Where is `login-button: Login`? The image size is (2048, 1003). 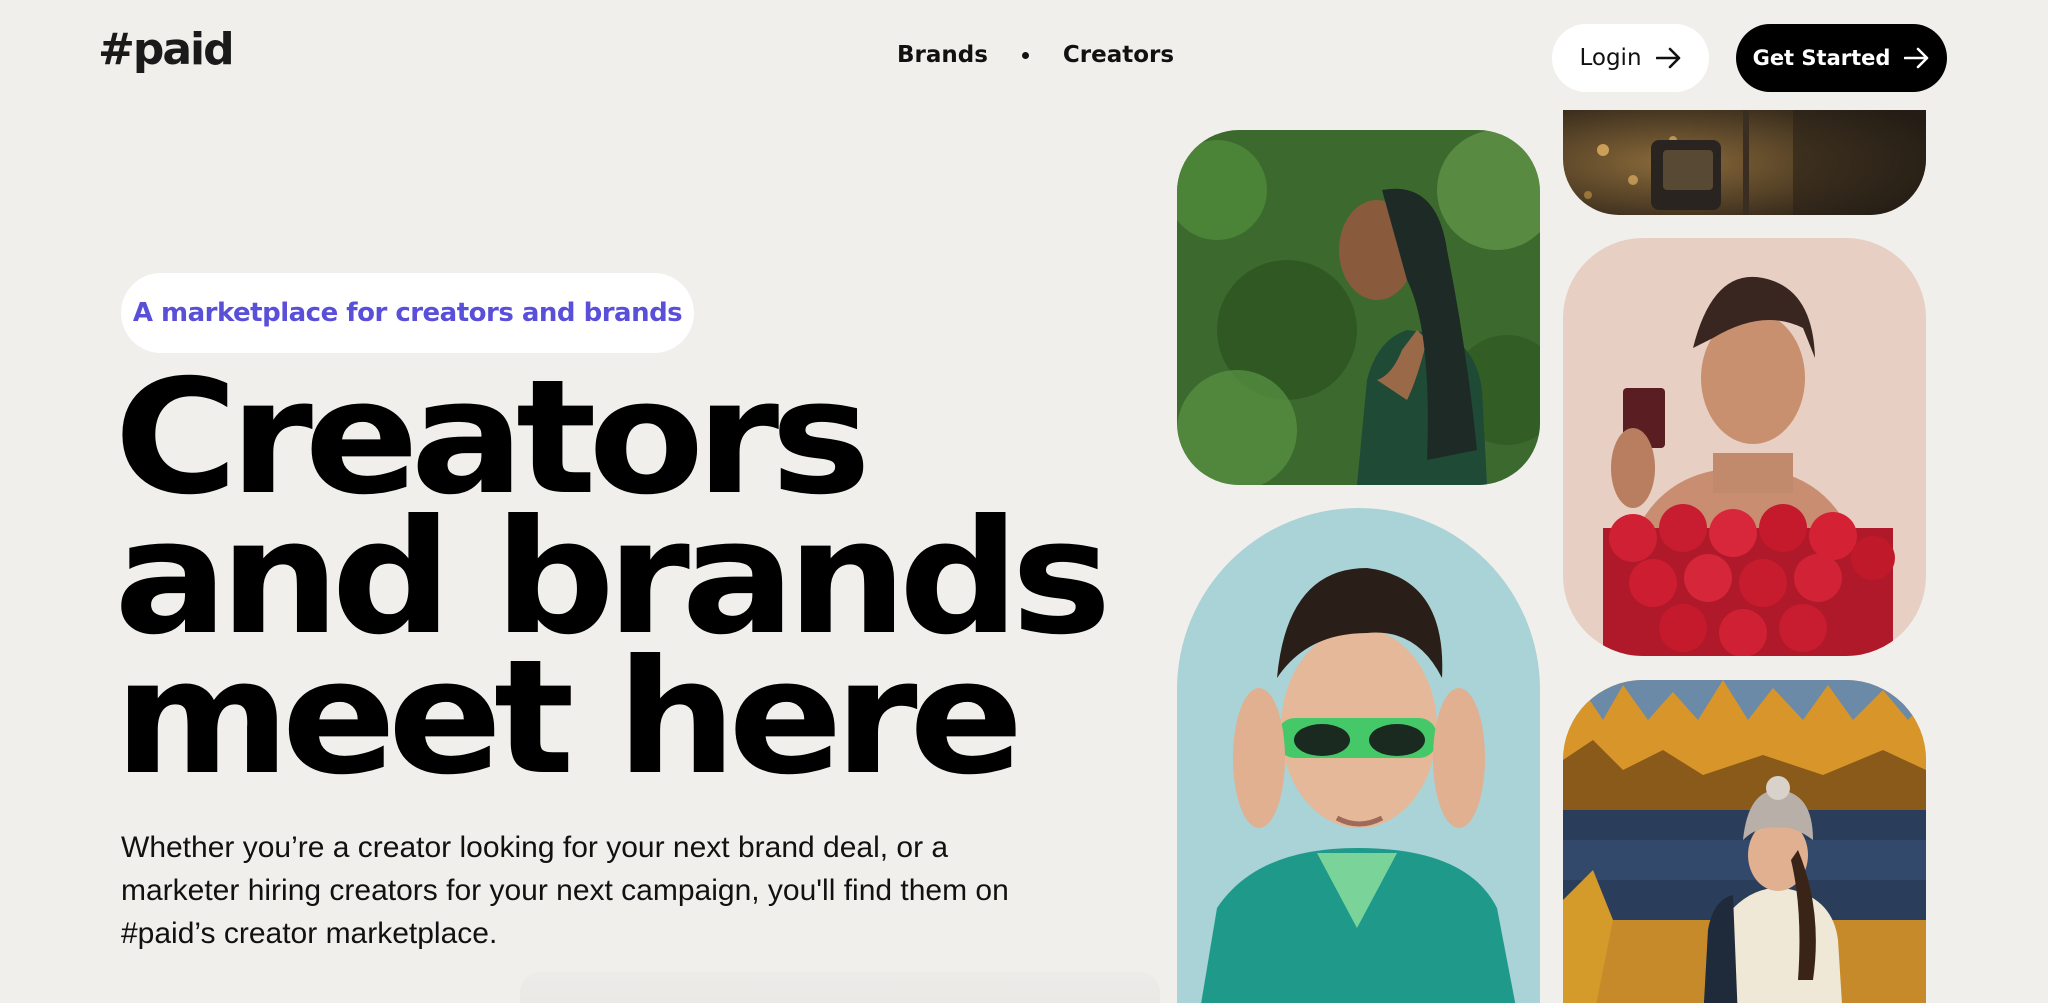 login-button: Login is located at coordinates (1630, 58).